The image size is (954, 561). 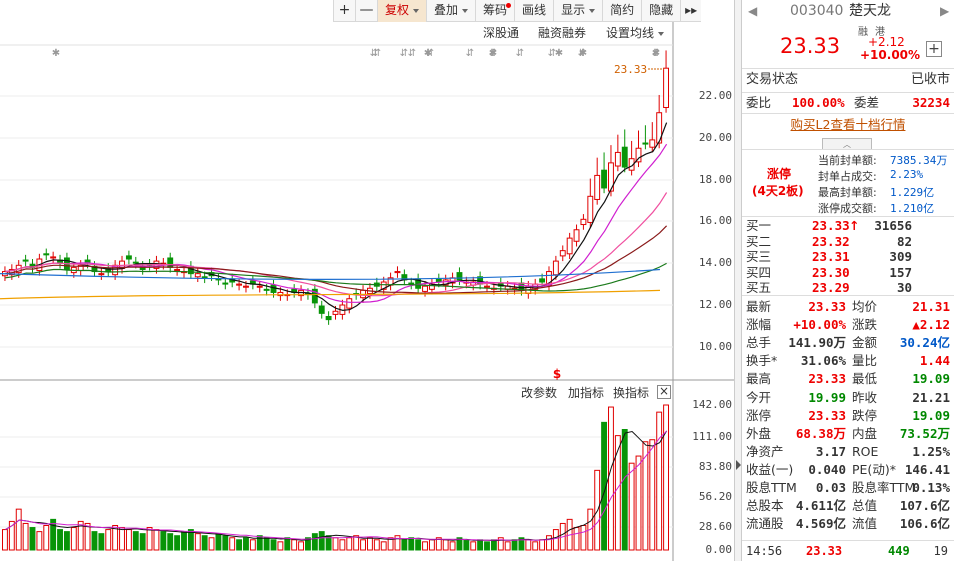 I want to click on buy-l2-link: 购买L2查看十档行情, so click(x=848, y=124).